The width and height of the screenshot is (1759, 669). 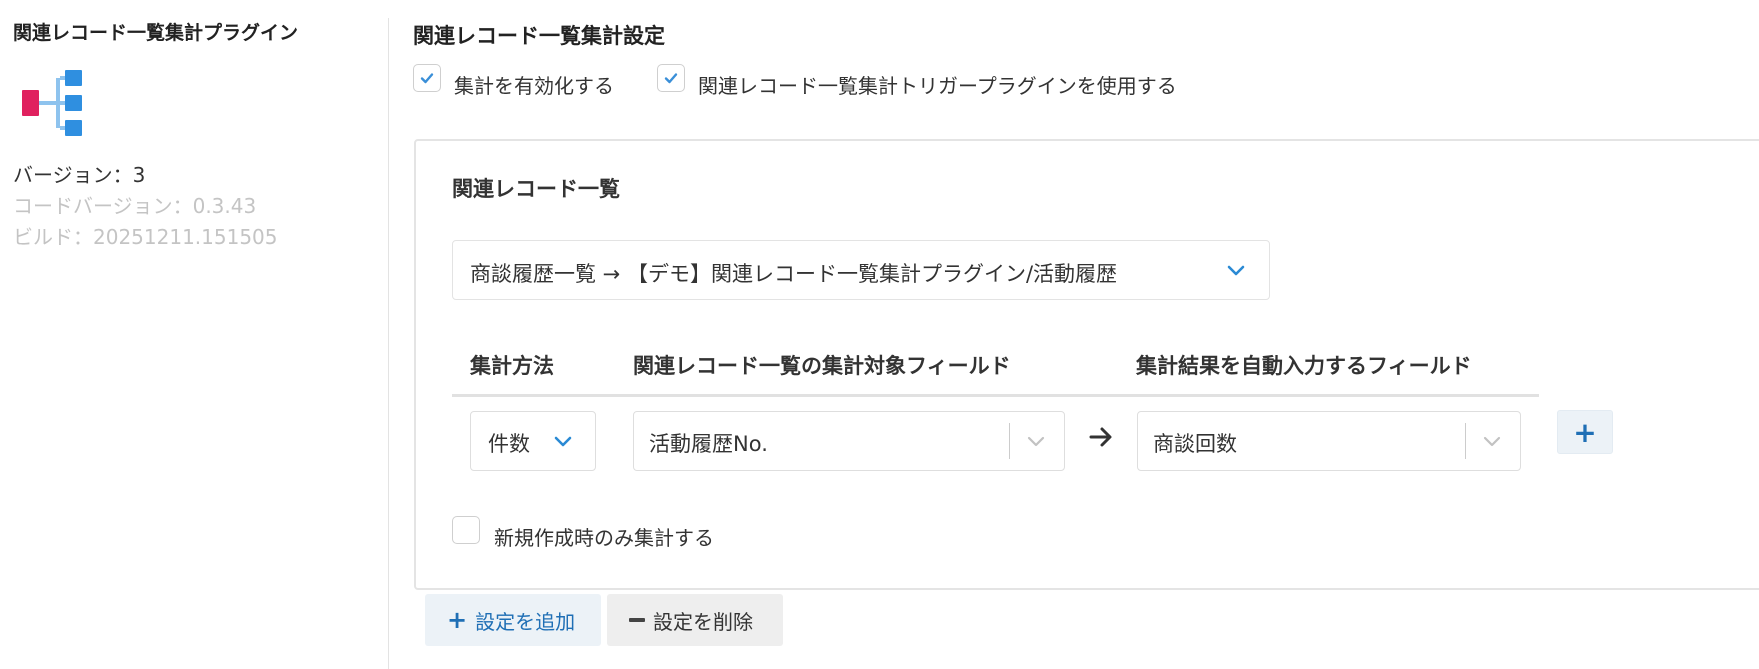 I want to click on arrow-right-icon, so click(x=1101, y=439).